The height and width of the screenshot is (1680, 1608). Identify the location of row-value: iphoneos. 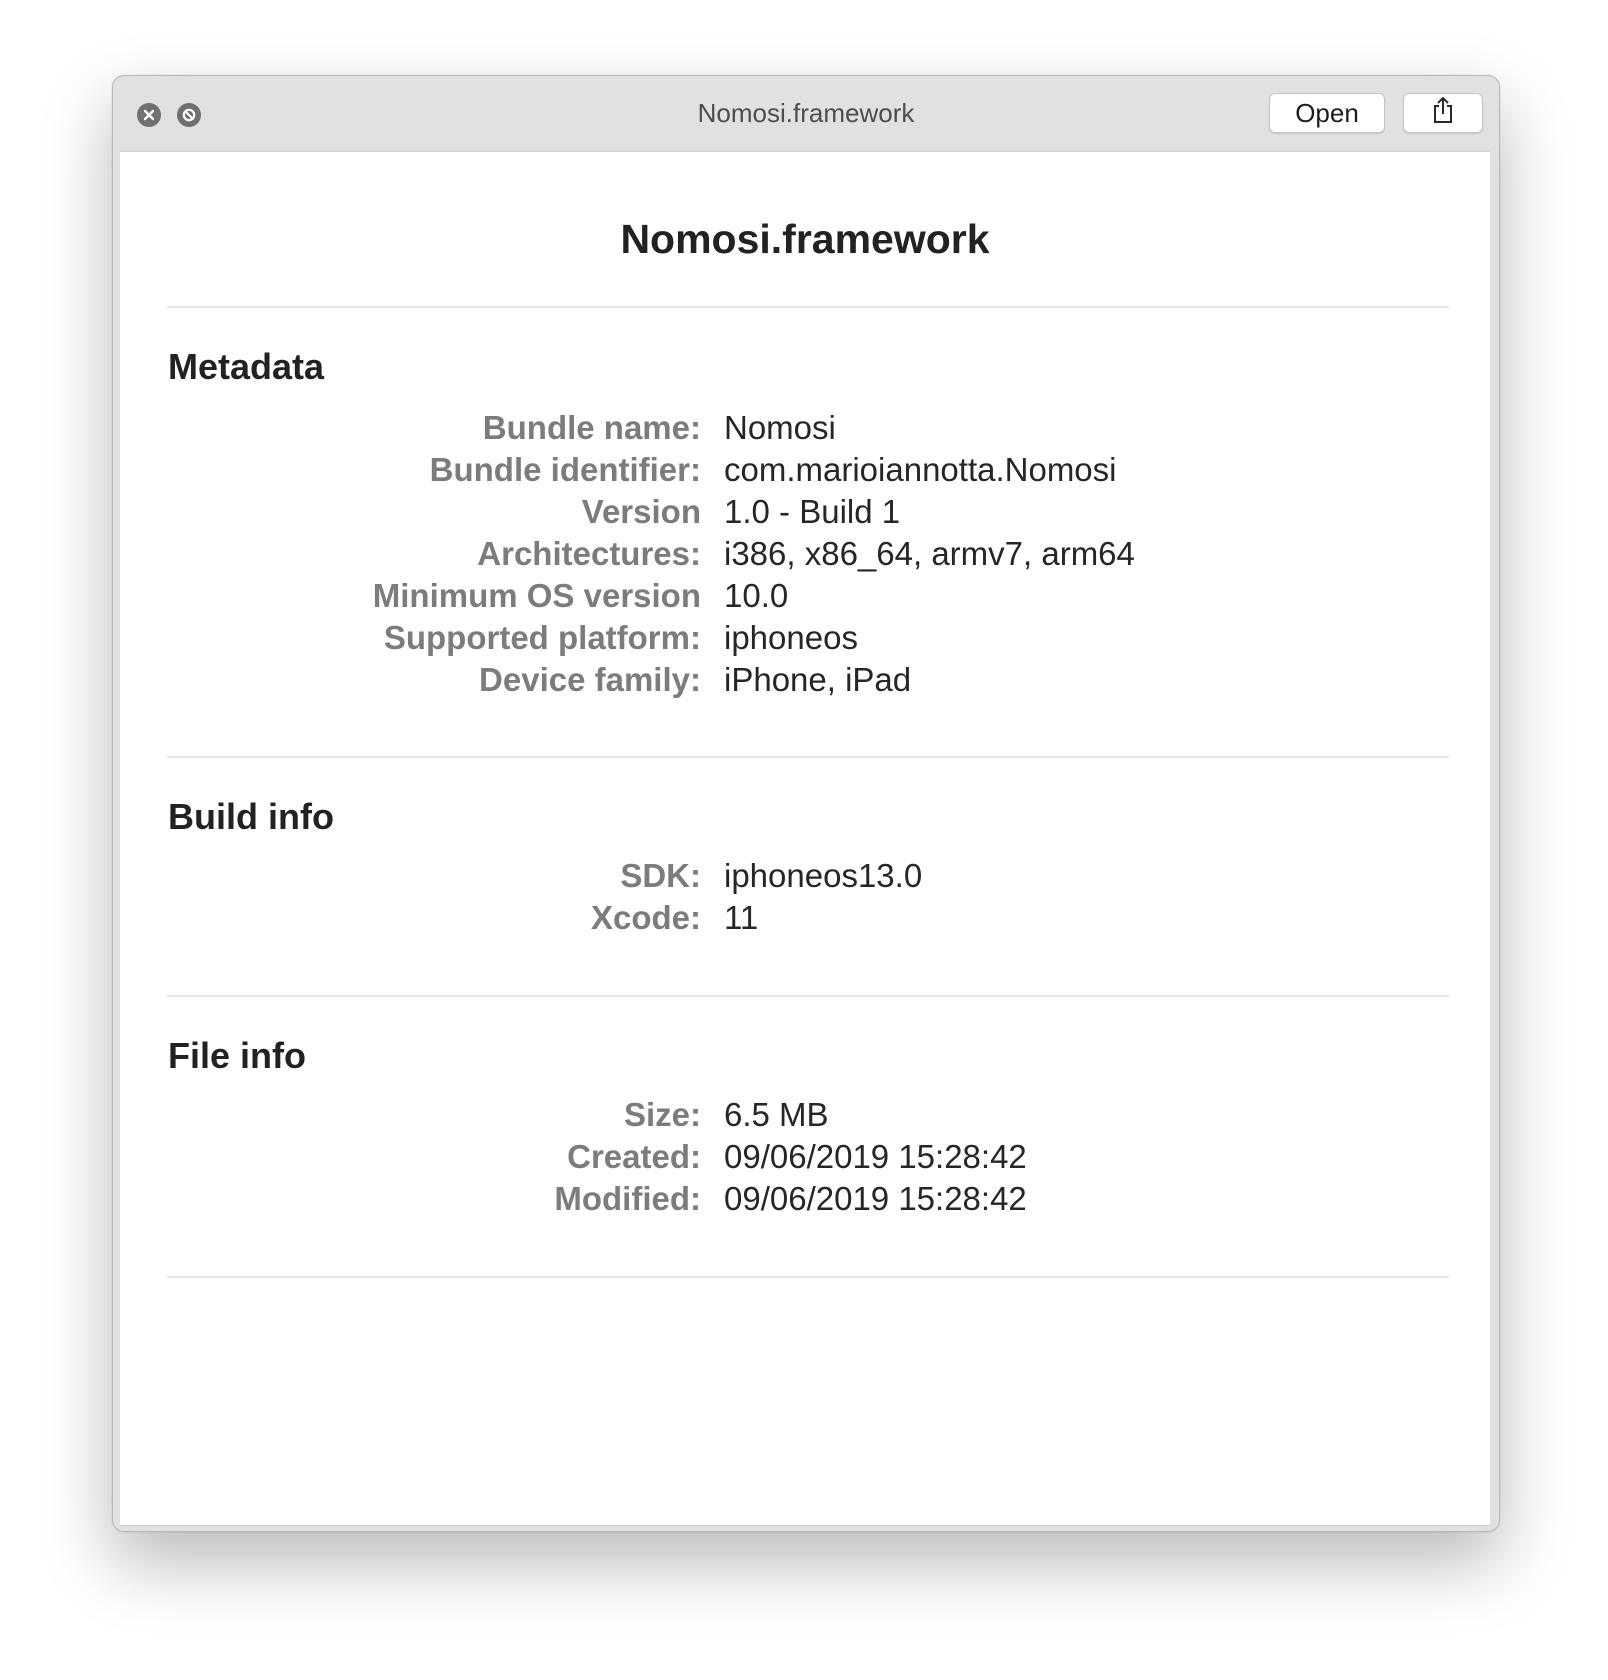
(791, 637).